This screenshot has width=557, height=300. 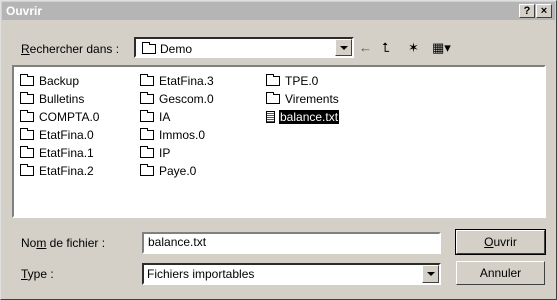 I want to click on filename-label-accesskey: m, so click(x=41, y=243).